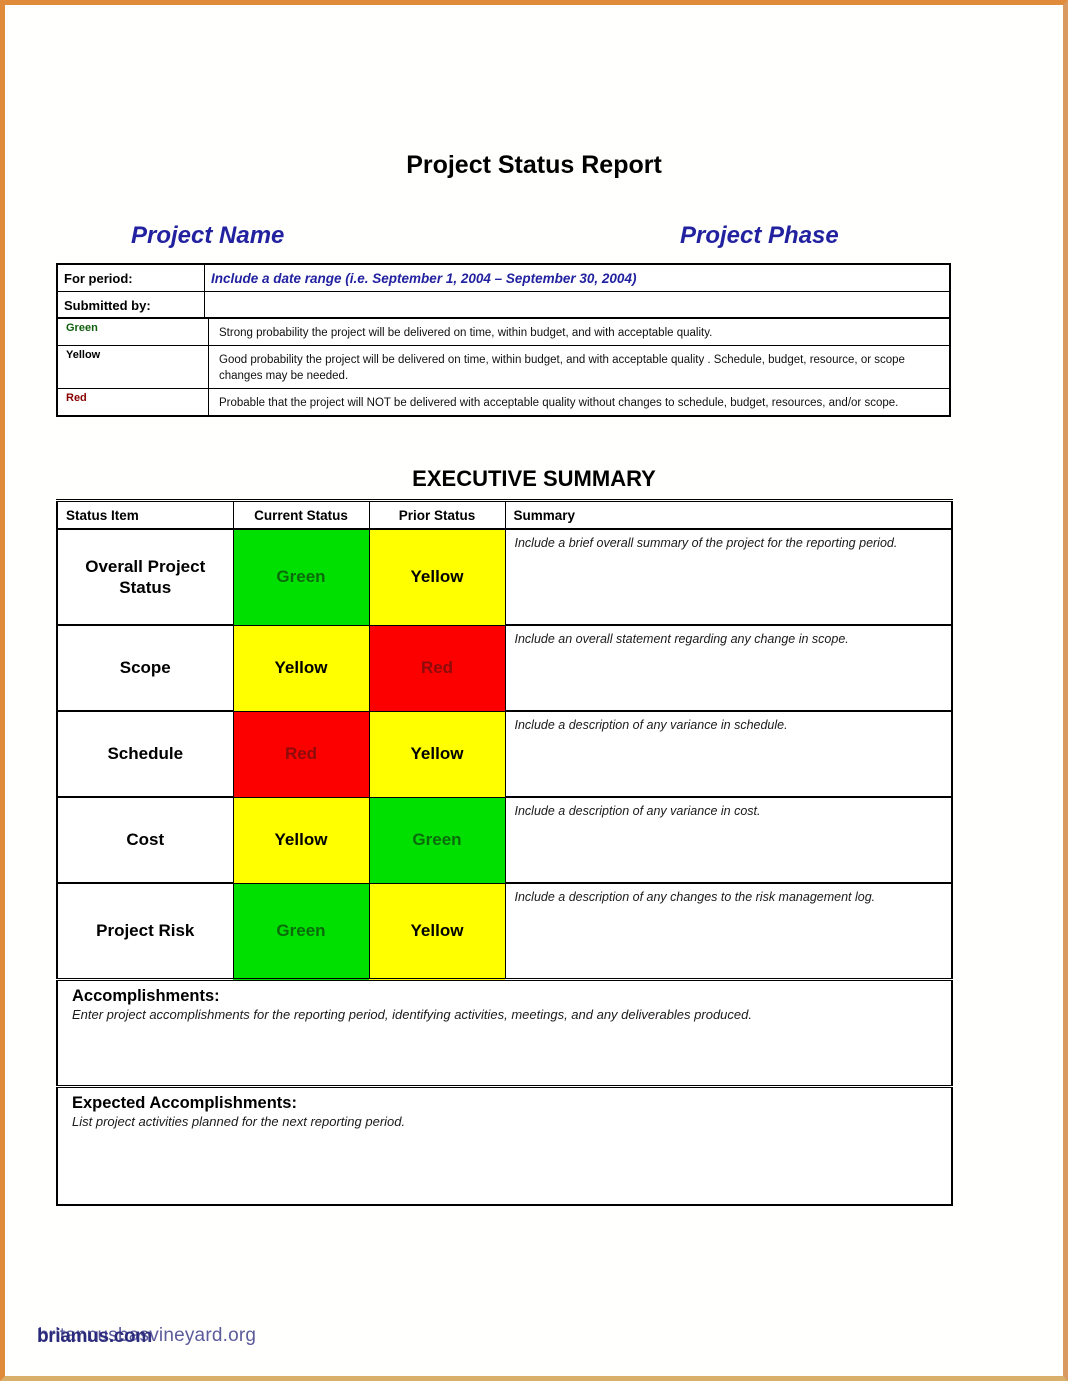 This screenshot has height=1381, width=1068. I want to click on page-title: Project Status Report, so click(534, 165).